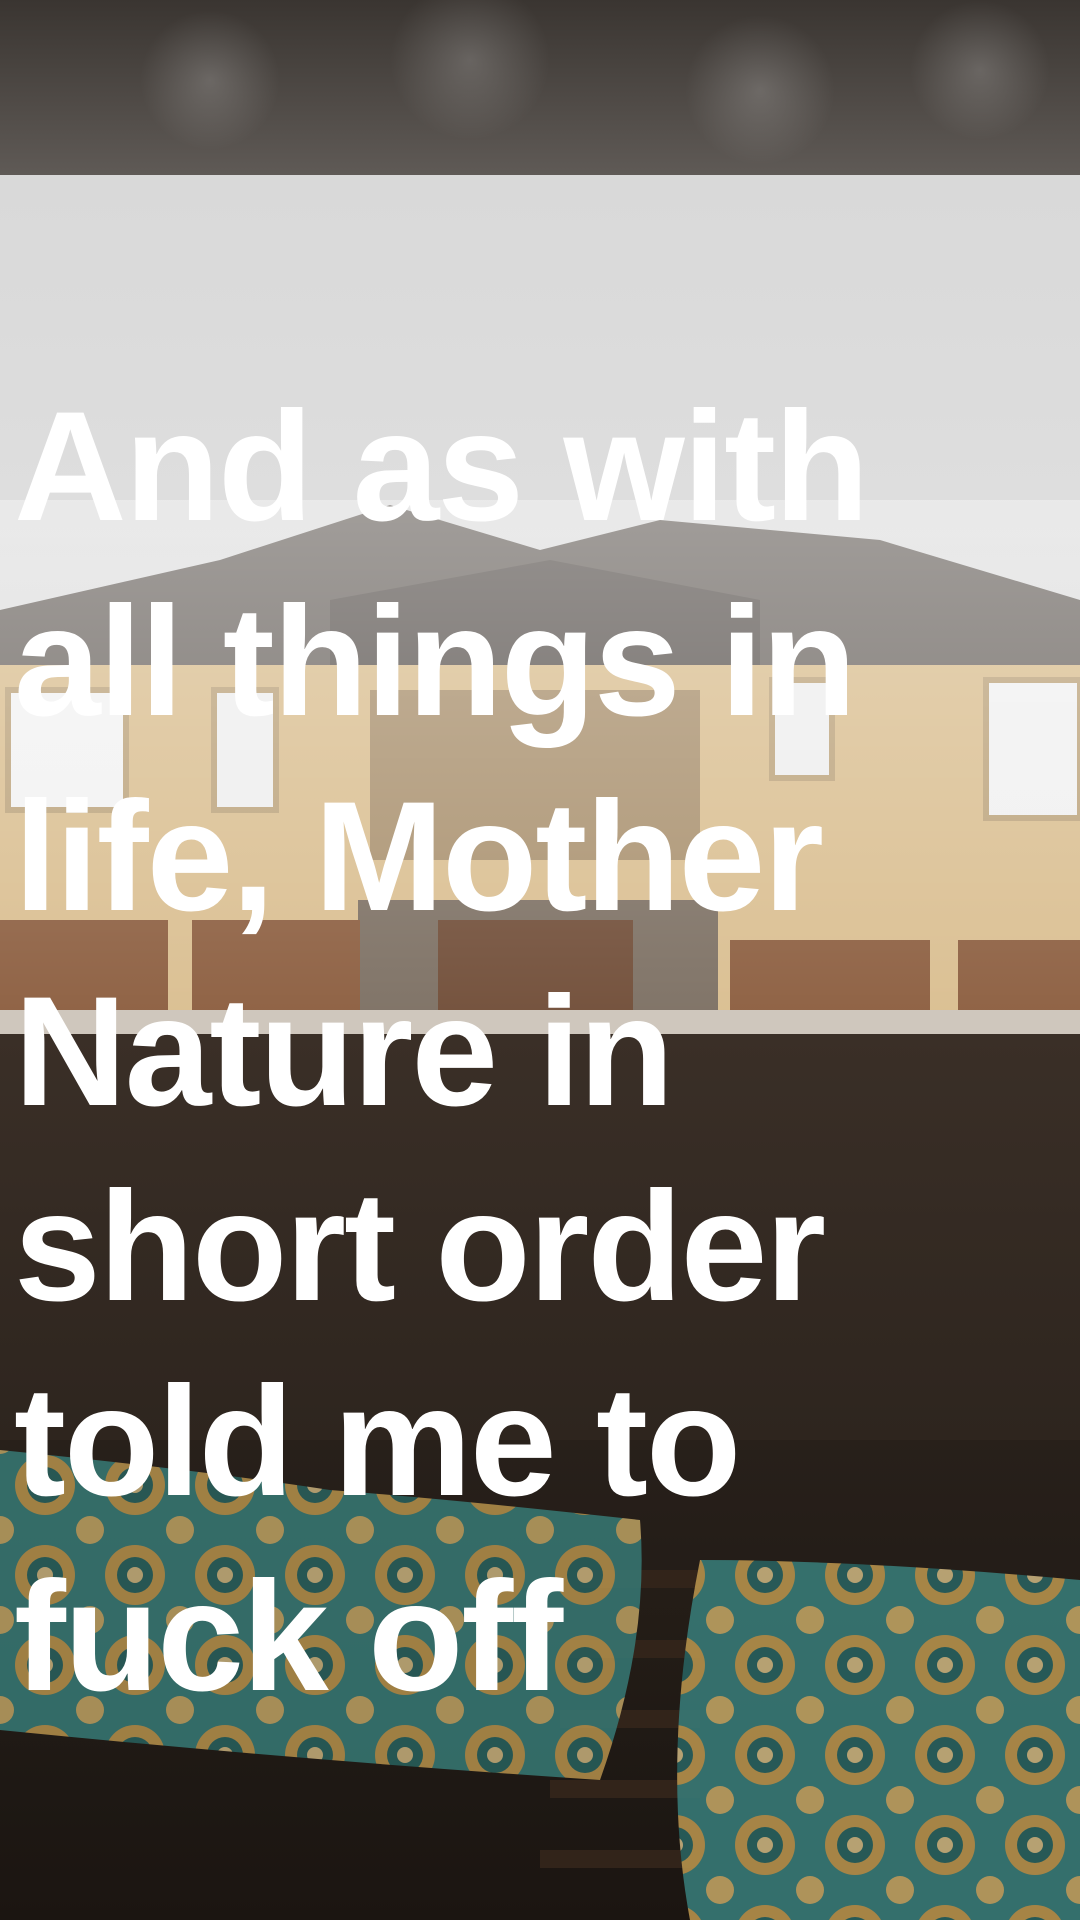 The image size is (1080, 1920). What do you see at coordinates (288, 1637) in the screenshot?
I see `caption-line: fuck off` at bounding box center [288, 1637].